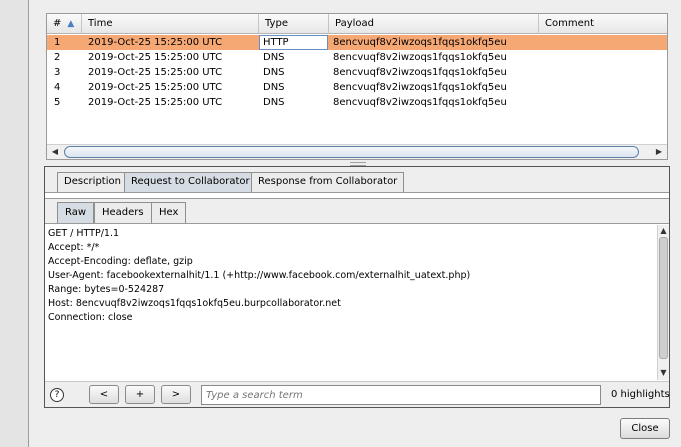 The image size is (681, 447). I want to click on add-button: +, so click(140, 394).